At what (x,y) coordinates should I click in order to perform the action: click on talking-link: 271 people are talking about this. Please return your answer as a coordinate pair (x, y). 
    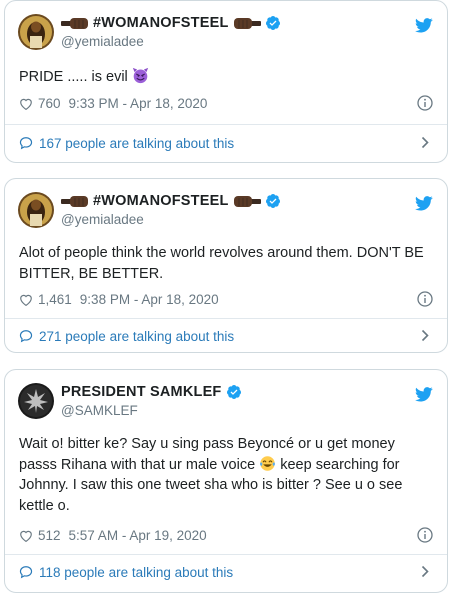
    Looking at the image, I should click on (226, 336).